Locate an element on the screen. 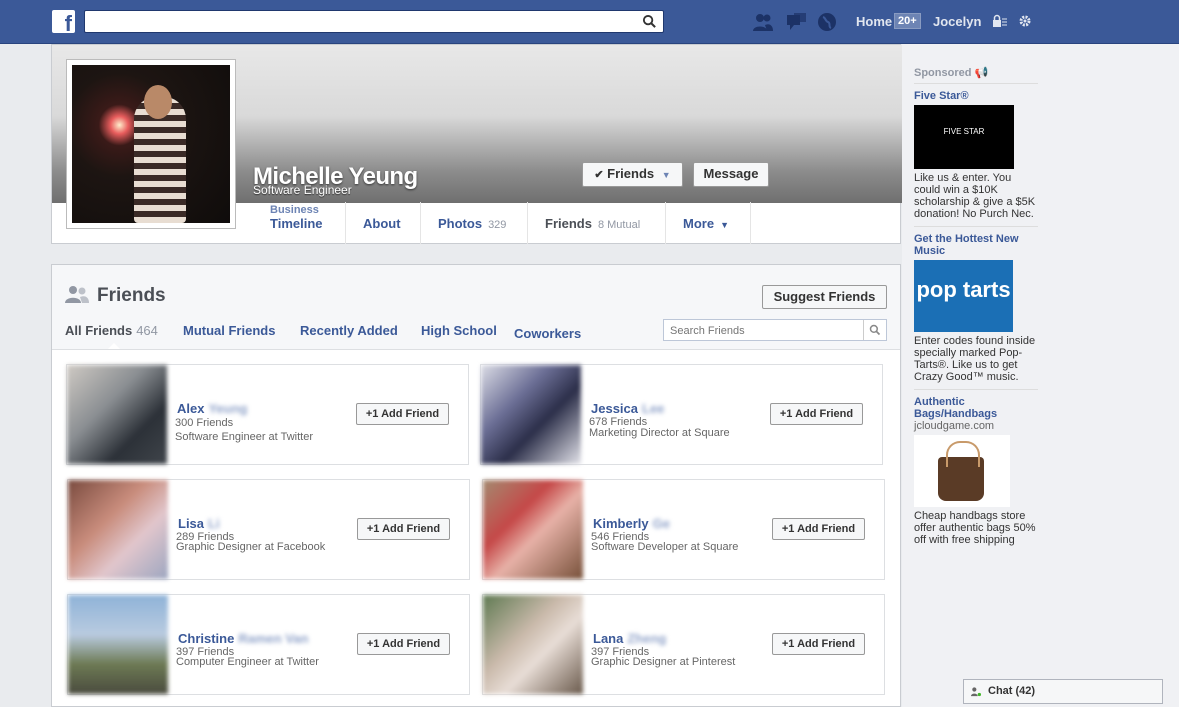 This screenshot has width=1179, height=707. checkmark-icon: ✔ is located at coordinates (599, 175).